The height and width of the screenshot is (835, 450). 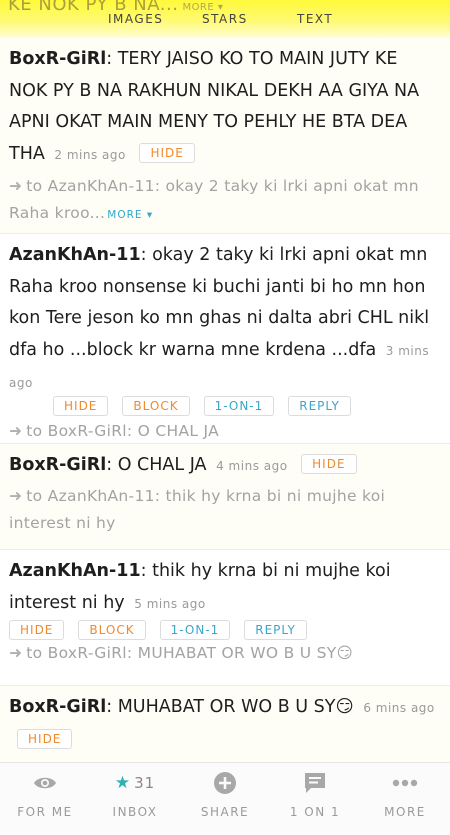 I want to click on nav-more: MORE, so click(x=405, y=794).